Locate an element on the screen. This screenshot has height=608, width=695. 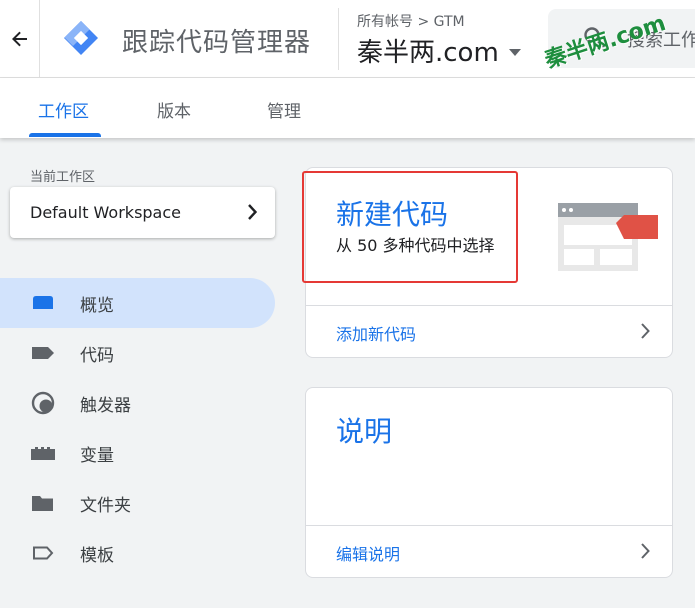
sidebar-item-label: 代码 is located at coordinates (97, 356).